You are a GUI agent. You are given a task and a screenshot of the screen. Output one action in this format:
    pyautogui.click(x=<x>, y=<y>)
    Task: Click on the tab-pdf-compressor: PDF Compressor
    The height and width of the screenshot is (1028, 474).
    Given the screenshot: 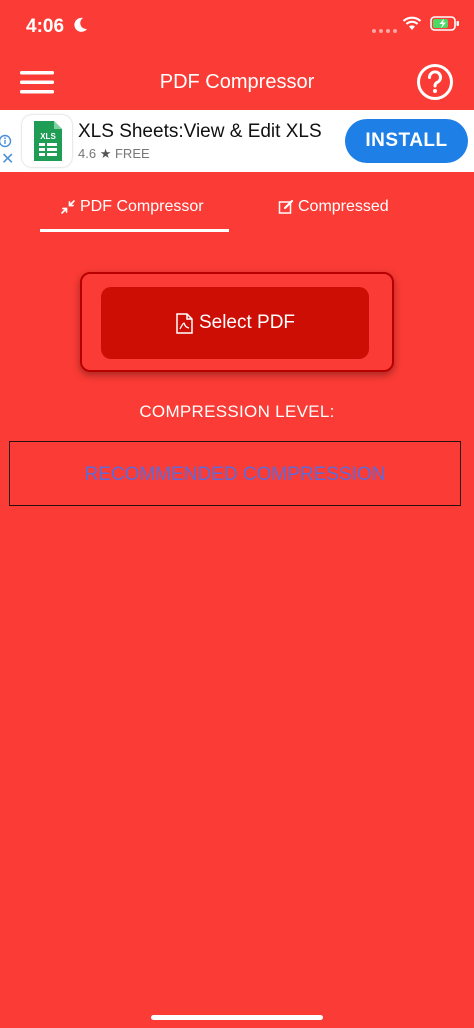 What is the action you would take?
    pyautogui.click(x=132, y=207)
    